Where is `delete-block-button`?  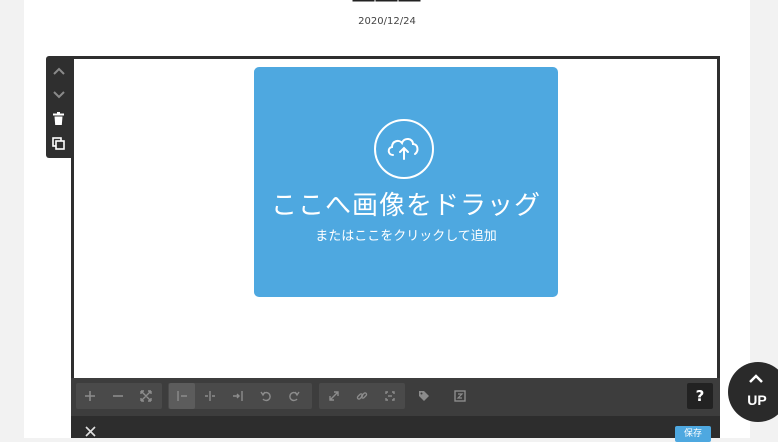
delete-block-button is located at coordinates (58, 118).